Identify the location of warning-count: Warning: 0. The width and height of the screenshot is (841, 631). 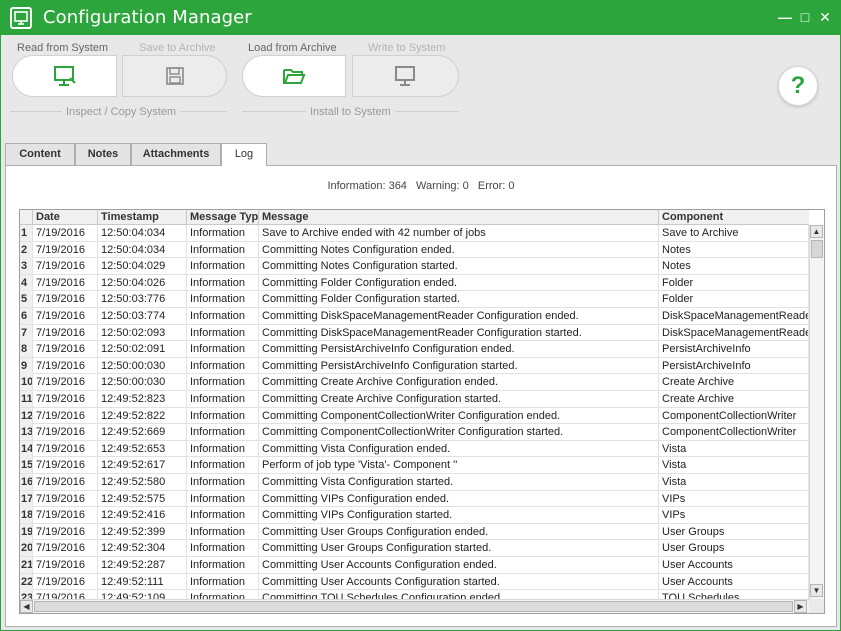
(442, 186).